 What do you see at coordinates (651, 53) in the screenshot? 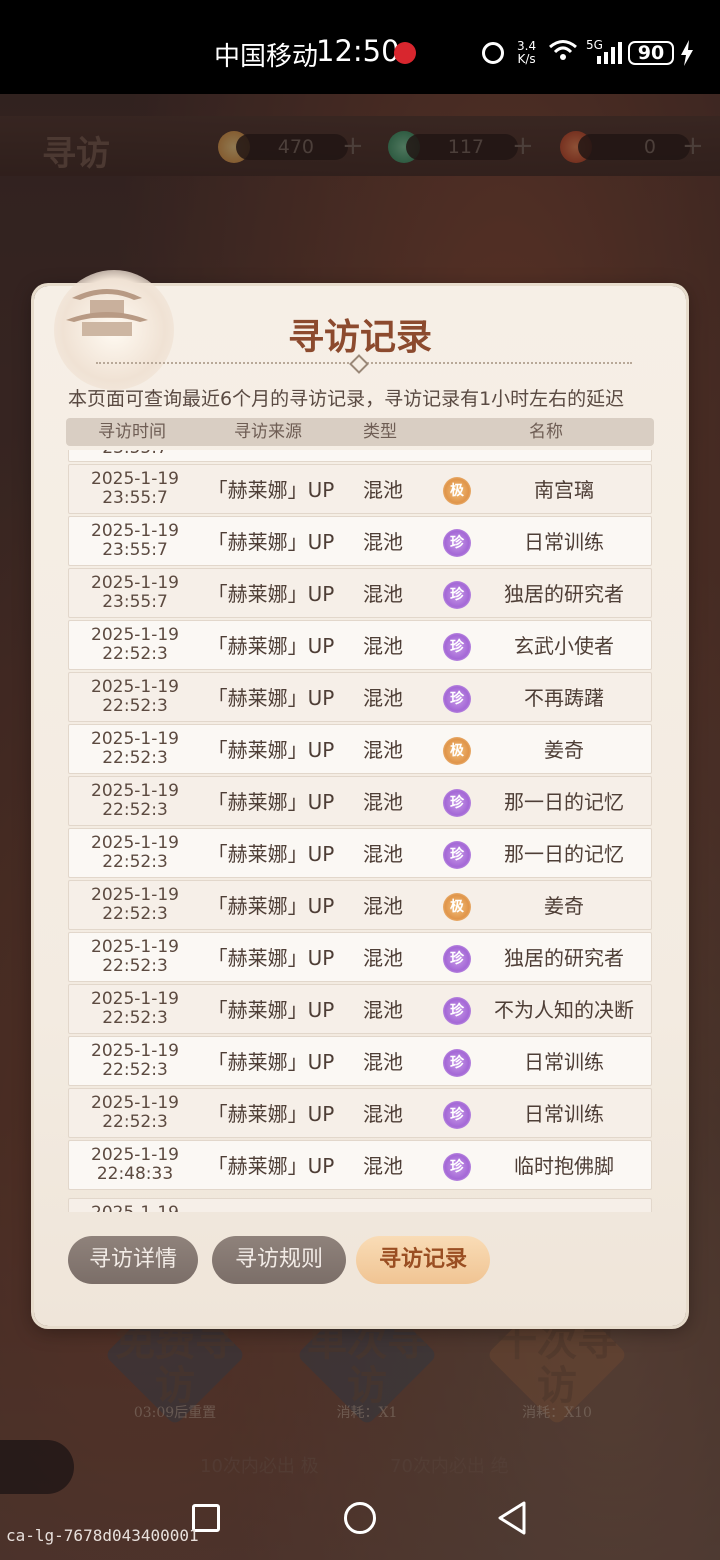
I see `battery-level: 90` at bounding box center [651, 53].